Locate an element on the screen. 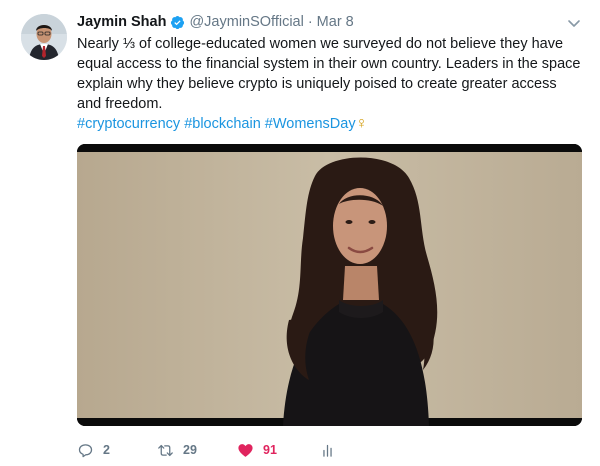  like-button: 91 is located at coordinates (278, 450).